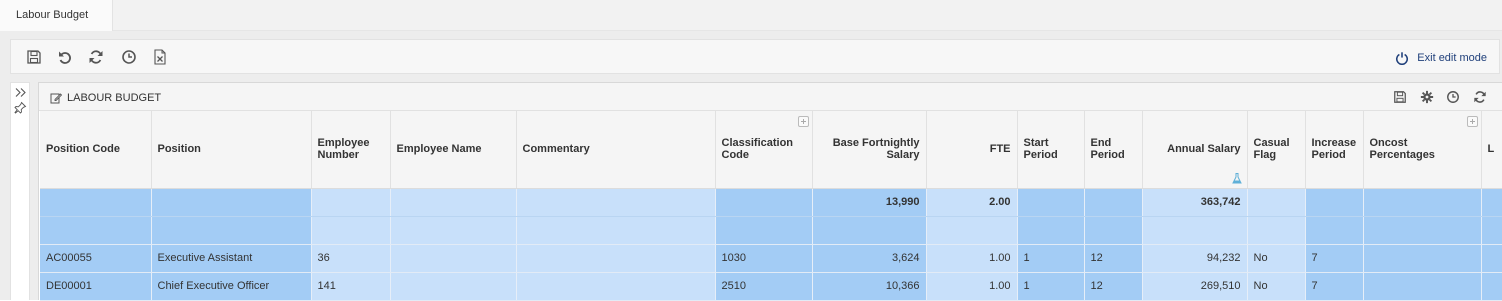 Image resolution: width=1502 pixels, height=301 pixels. Describe the element at coordinates (1452, 58) in the screenshot. I see `exit-edit-mode-label: Exit edit mode` at that location.